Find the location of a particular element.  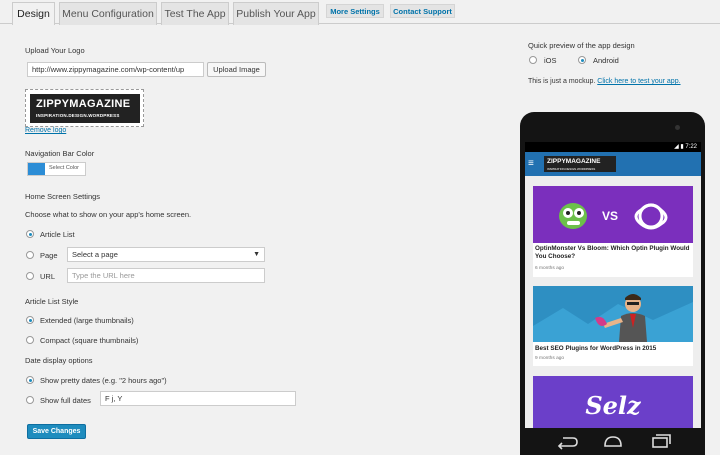

vs-text: VS is located at coordinates (610, 216).